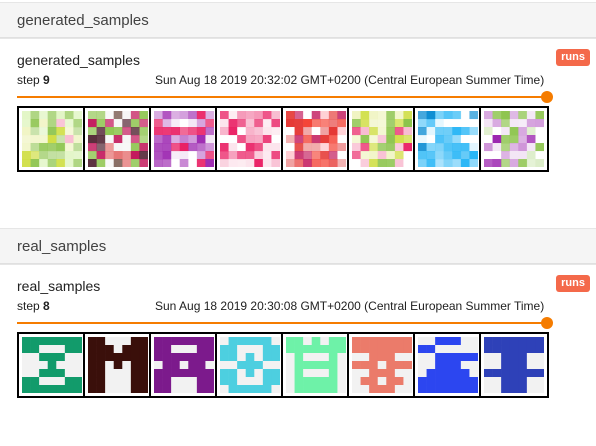 This screenshot has width=596, height=446. Describe the element at coordinates (298, 246) in the screenshot. I see `section-header-real-samples: real_samples` at that location.